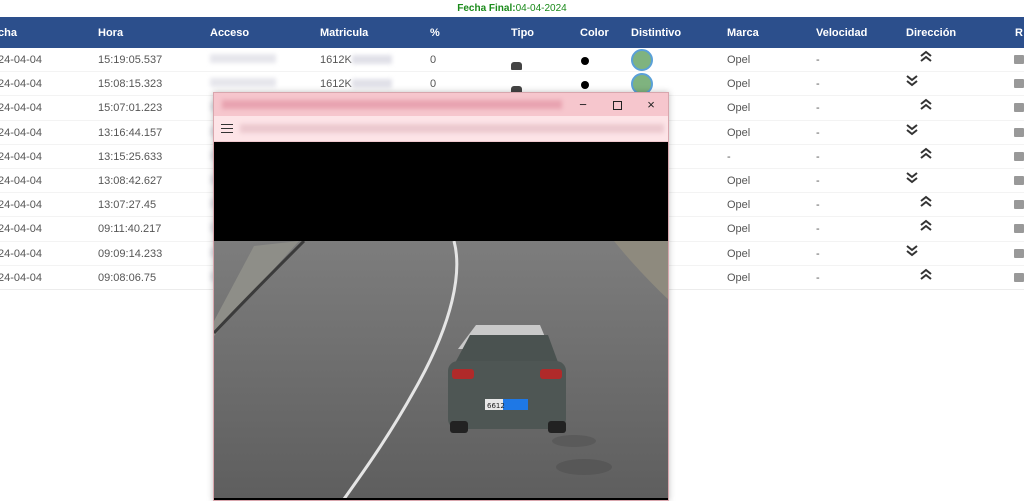 Image resolution: width=1024 pixels, height=501 pixels. Describe the element at coordinates (512, 60) in the screenshot. I see `table-row: 24-04-04 15:19:05.537 1612K 0 Opel -` at that location.